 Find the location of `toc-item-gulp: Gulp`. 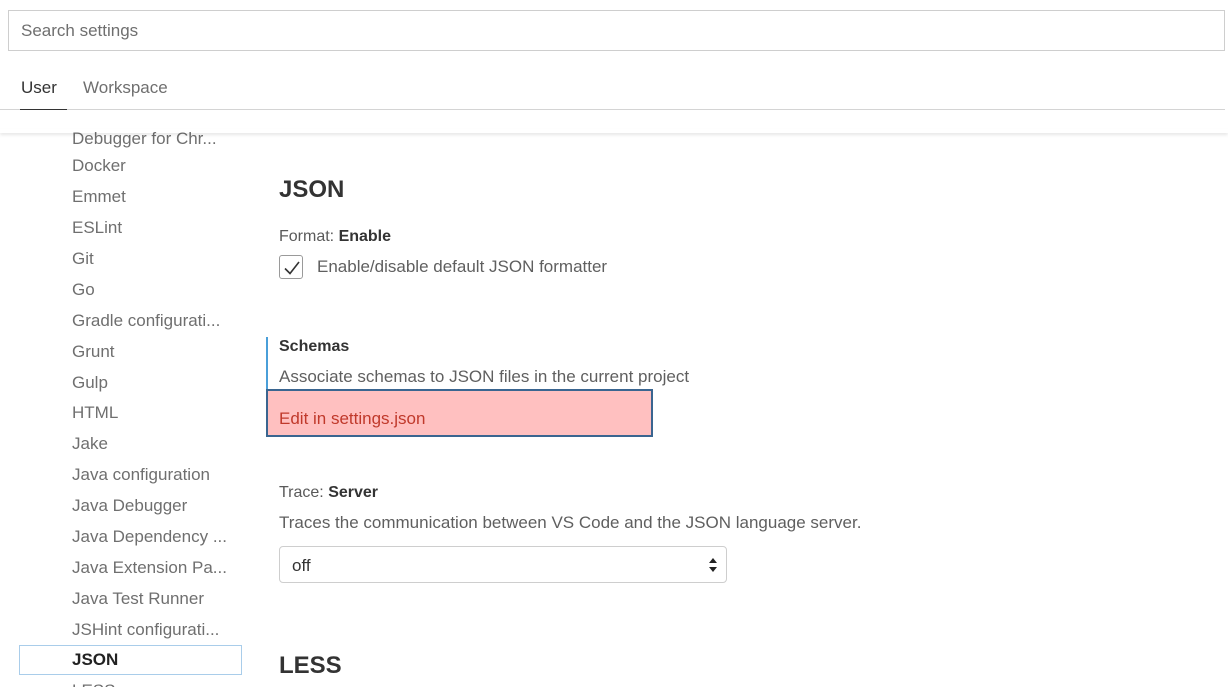

toc-item-gulp: Gulp is located at coordinates (157, 383).